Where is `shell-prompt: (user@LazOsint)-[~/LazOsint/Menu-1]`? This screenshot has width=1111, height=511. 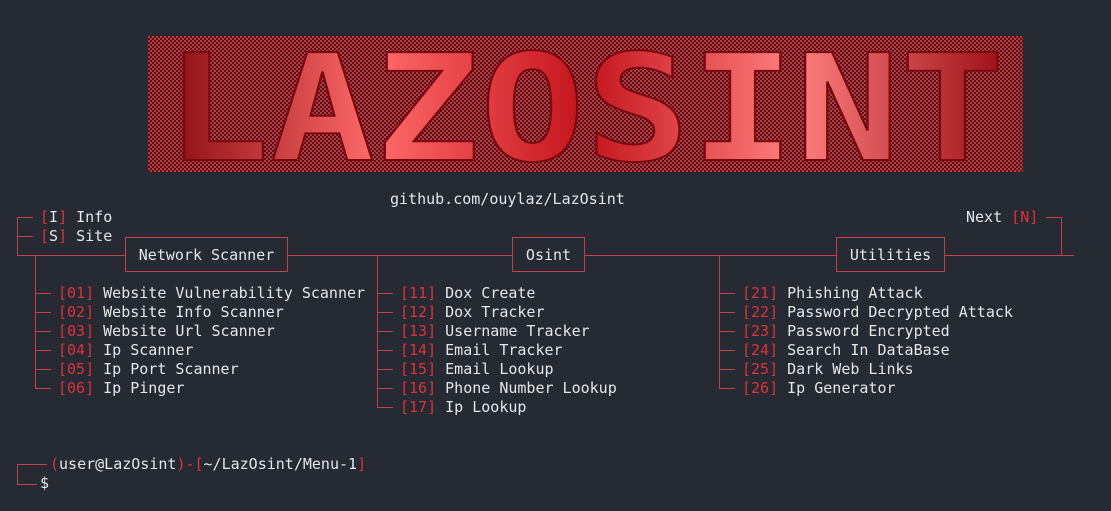
shell-prompt: (user@LazOsint)-[~/LazOsint/Menu-1] is located at coordinates (208, 464).